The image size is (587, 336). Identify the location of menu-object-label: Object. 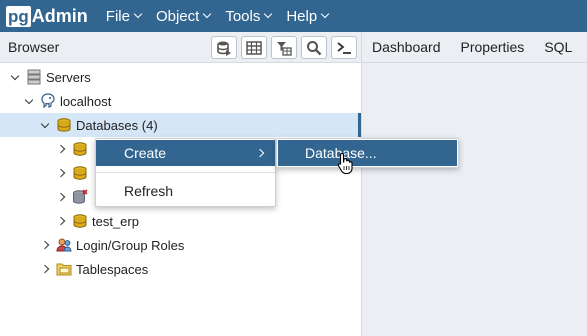
(177, 16).